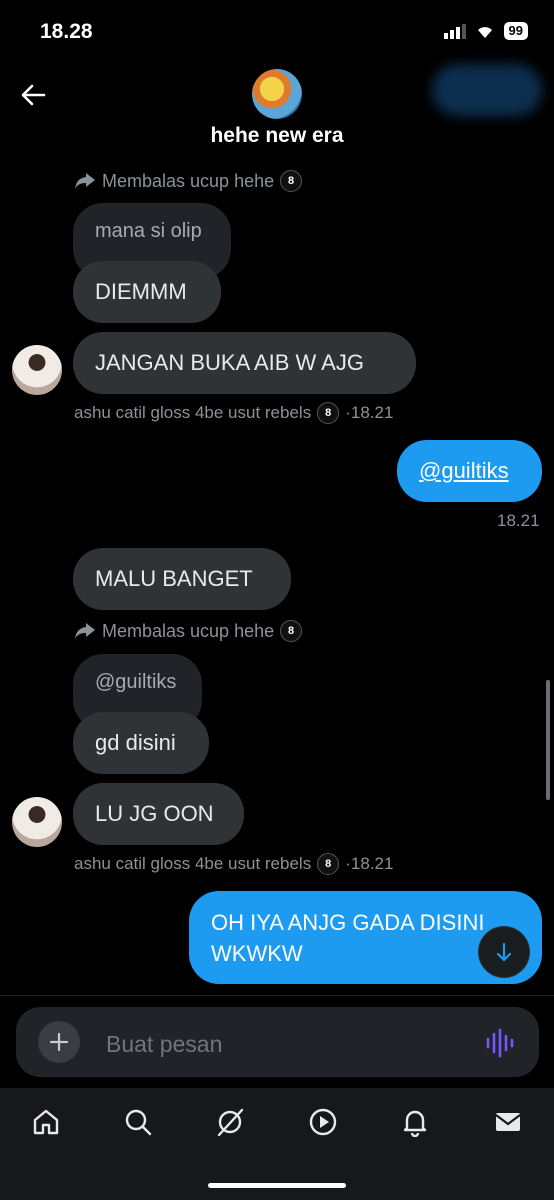  Describe the element at coordinates (147, 292) in the screenshot. I see `message-bubble: DIEMMM` at that location.